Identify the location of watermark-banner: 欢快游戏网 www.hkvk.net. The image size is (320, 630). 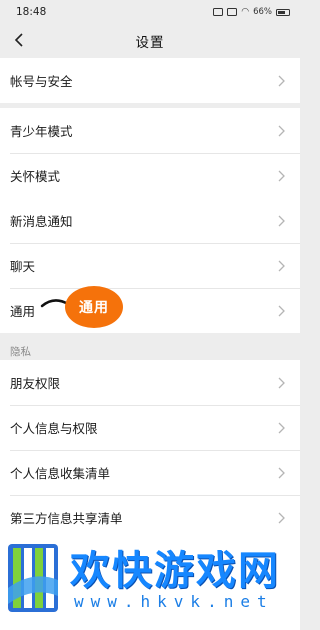
(150, 580).